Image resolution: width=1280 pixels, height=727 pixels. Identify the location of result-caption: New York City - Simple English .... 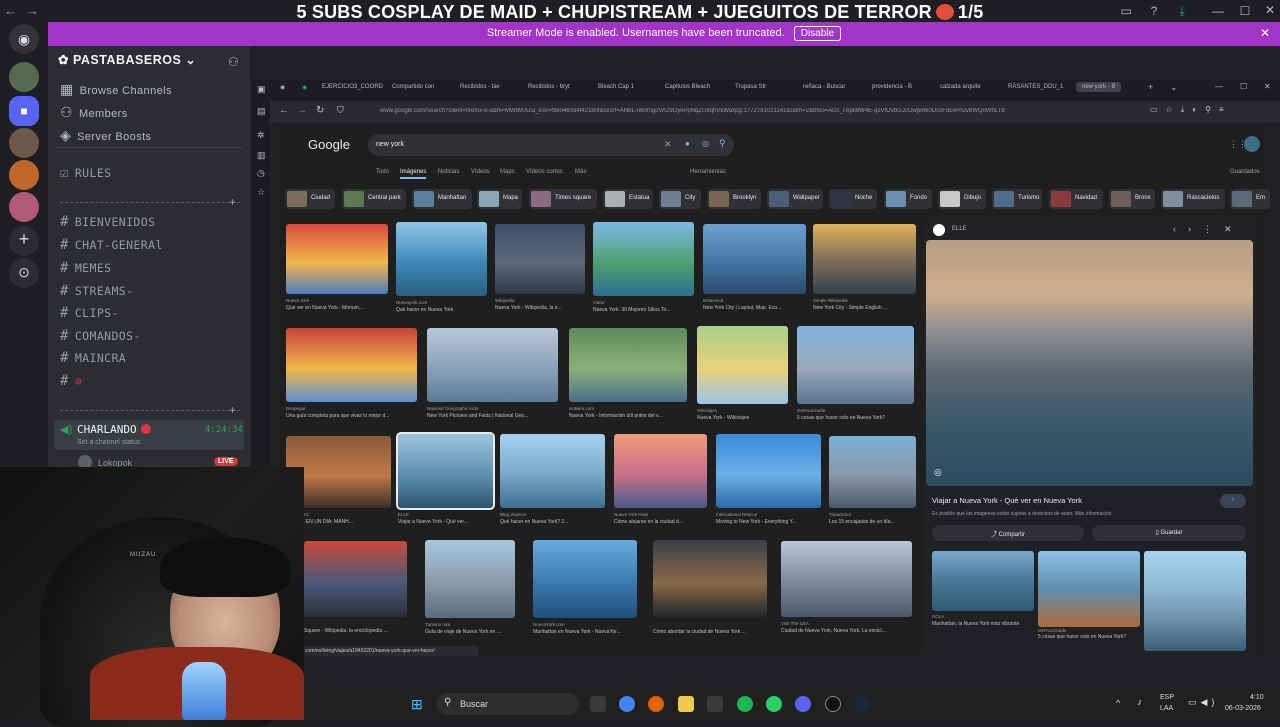
(864, 308).